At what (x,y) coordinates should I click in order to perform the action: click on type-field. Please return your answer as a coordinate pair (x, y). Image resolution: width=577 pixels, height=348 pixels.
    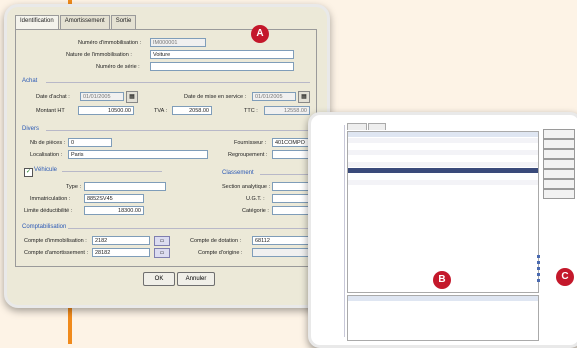
    Looking at the image, I should click on (125, 186).